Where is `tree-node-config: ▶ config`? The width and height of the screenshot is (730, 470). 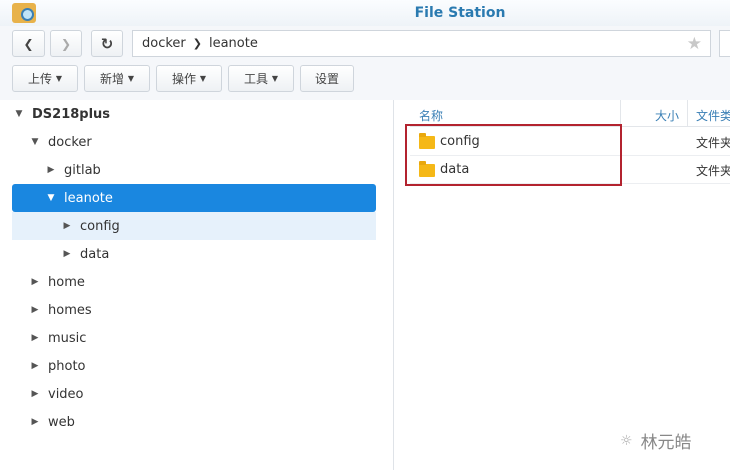
tree-node-config: ▶ config is located at coordinates (194, 226).